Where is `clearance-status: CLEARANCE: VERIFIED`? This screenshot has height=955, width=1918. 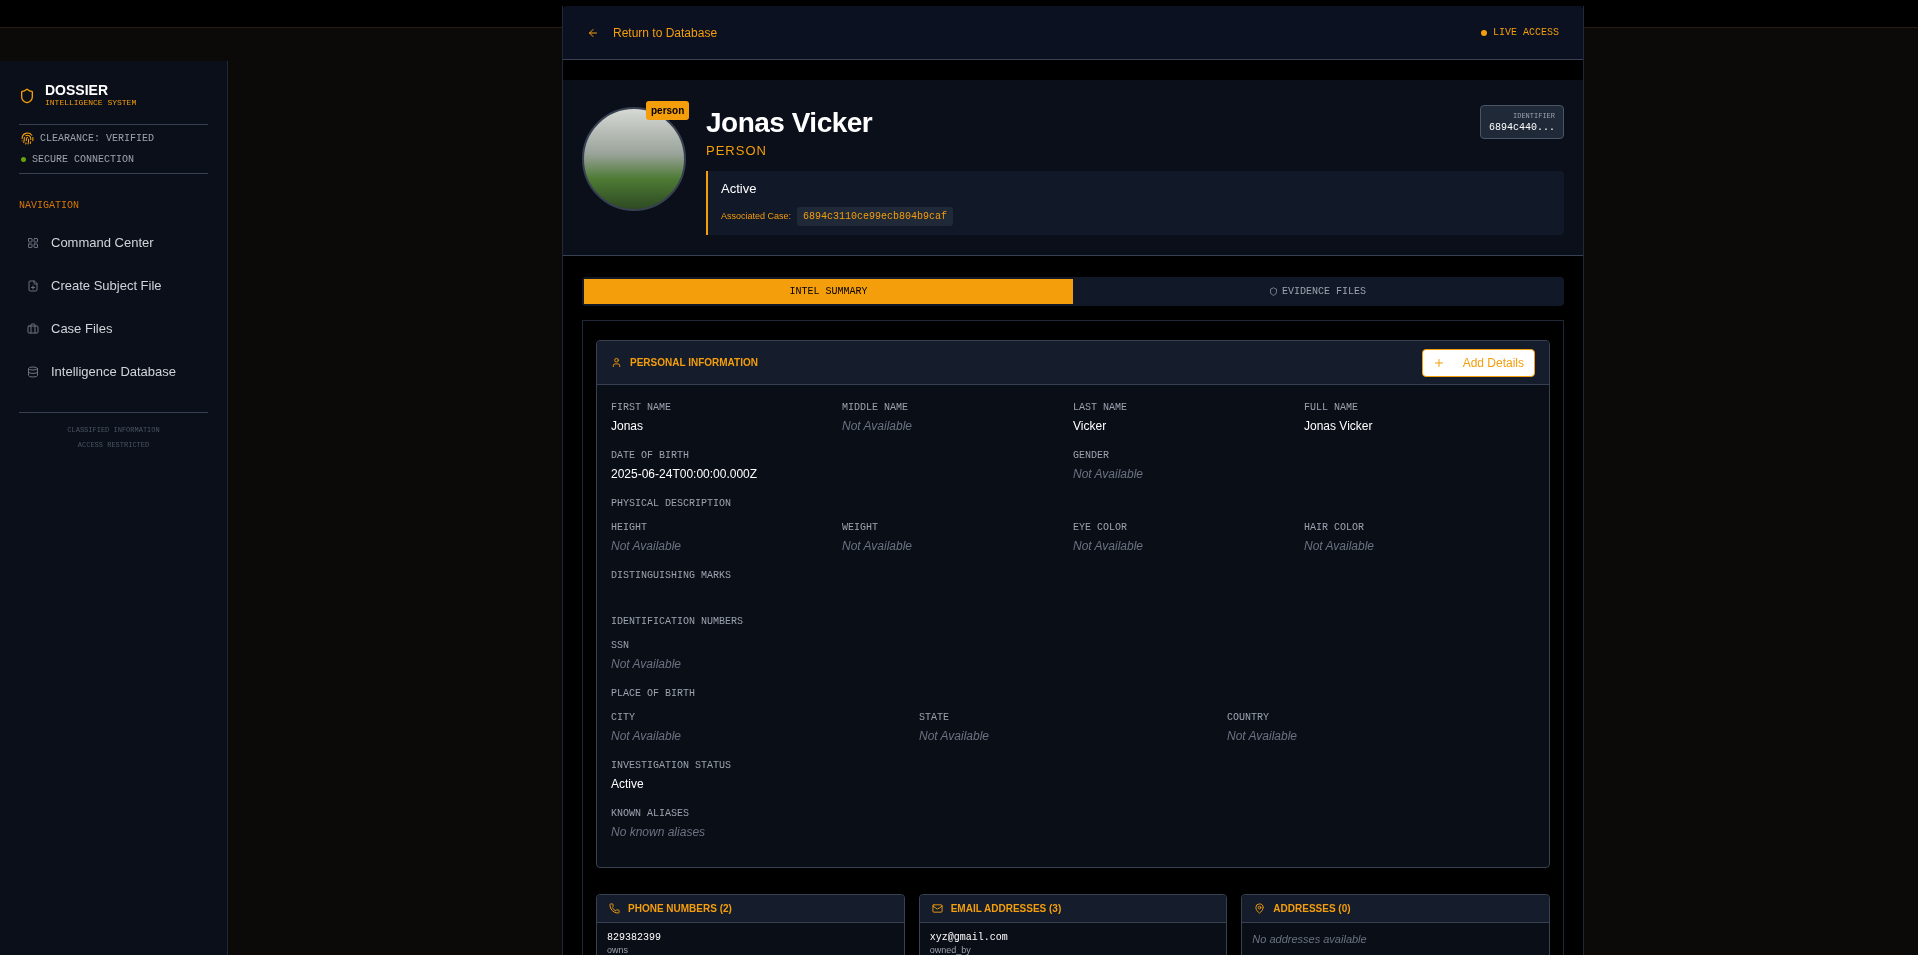
clearance-status: CLEARANCE: VERIFIED is located at coordinates (97, 139).